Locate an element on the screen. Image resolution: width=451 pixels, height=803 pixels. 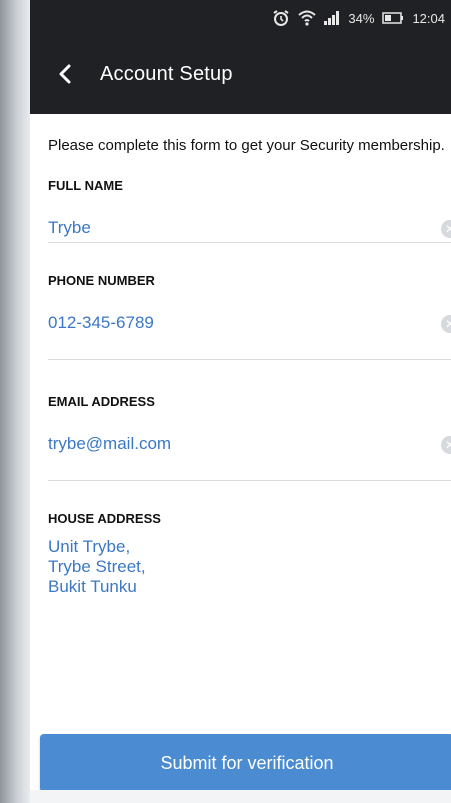
phone-number-field: PHONE NUMBER 012-345-6789 ✕ is located at coordinates (249, 301).